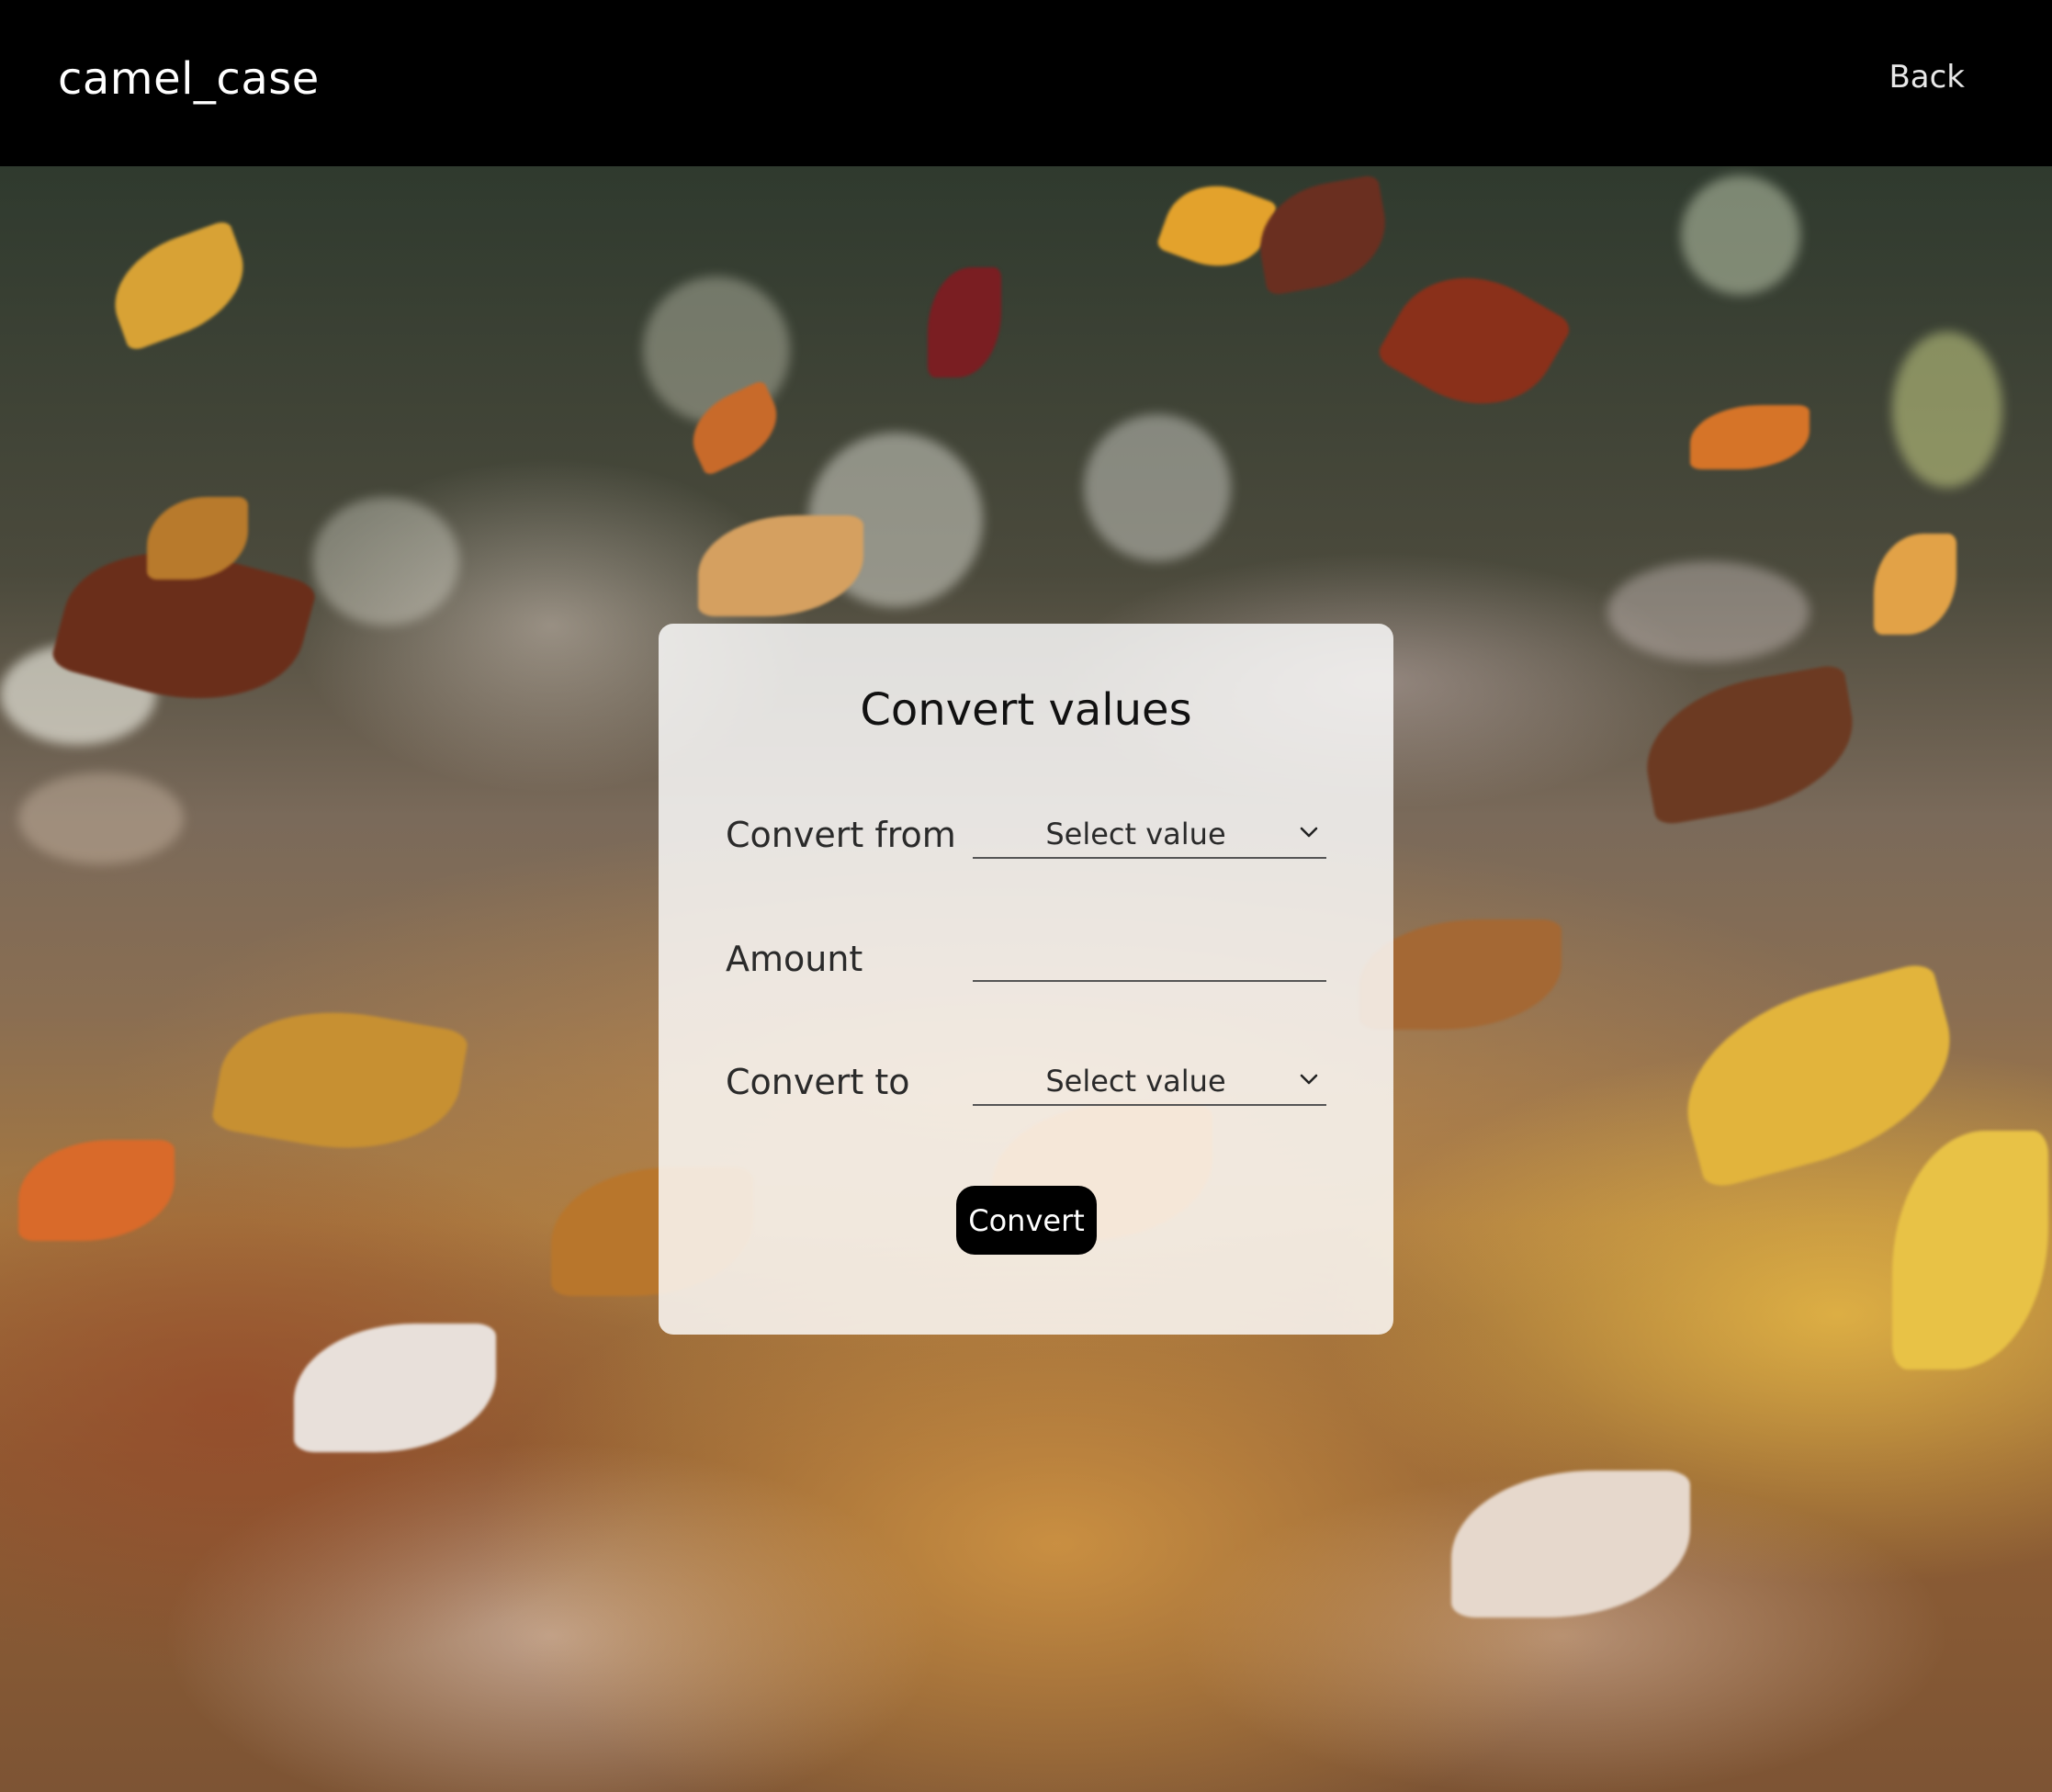  I want to click on convert-from-select: Select value, so click(1149, 833).